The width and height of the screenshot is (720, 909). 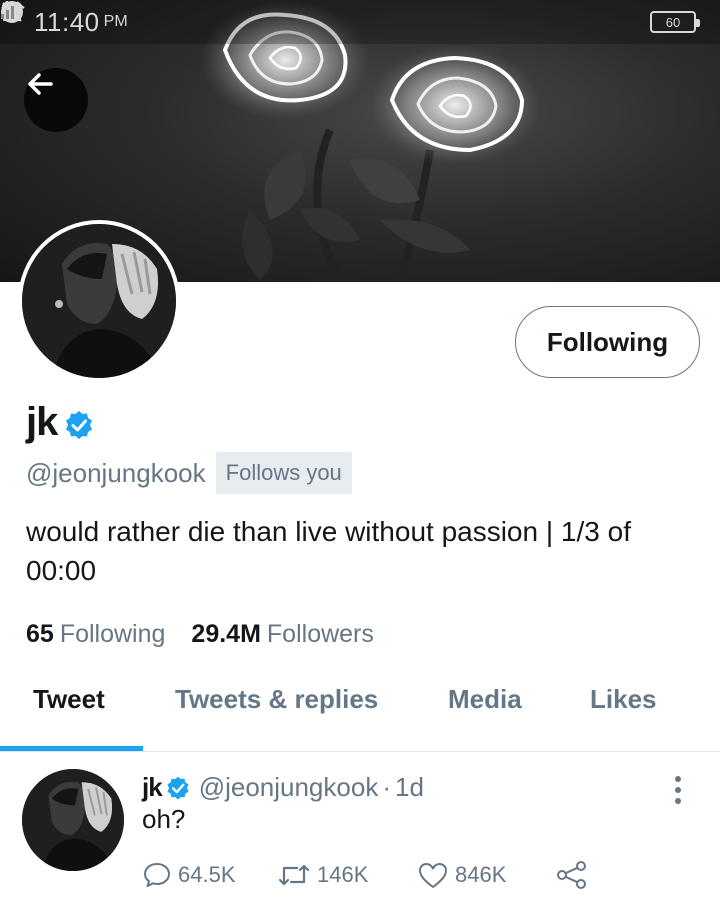 I want to click on tweet-actions: 64.5K 146K 846K, so click(x=368, y=875).